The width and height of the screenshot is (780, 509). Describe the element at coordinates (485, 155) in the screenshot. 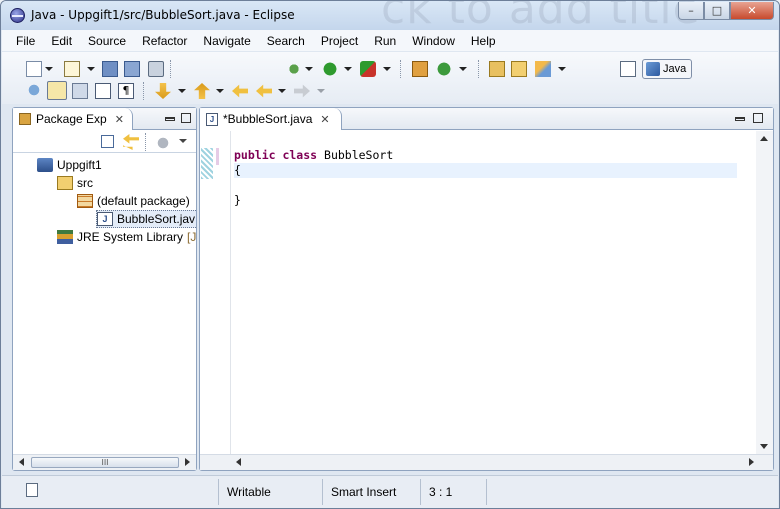

I see `code-line: public class BubbleSort` at that location.